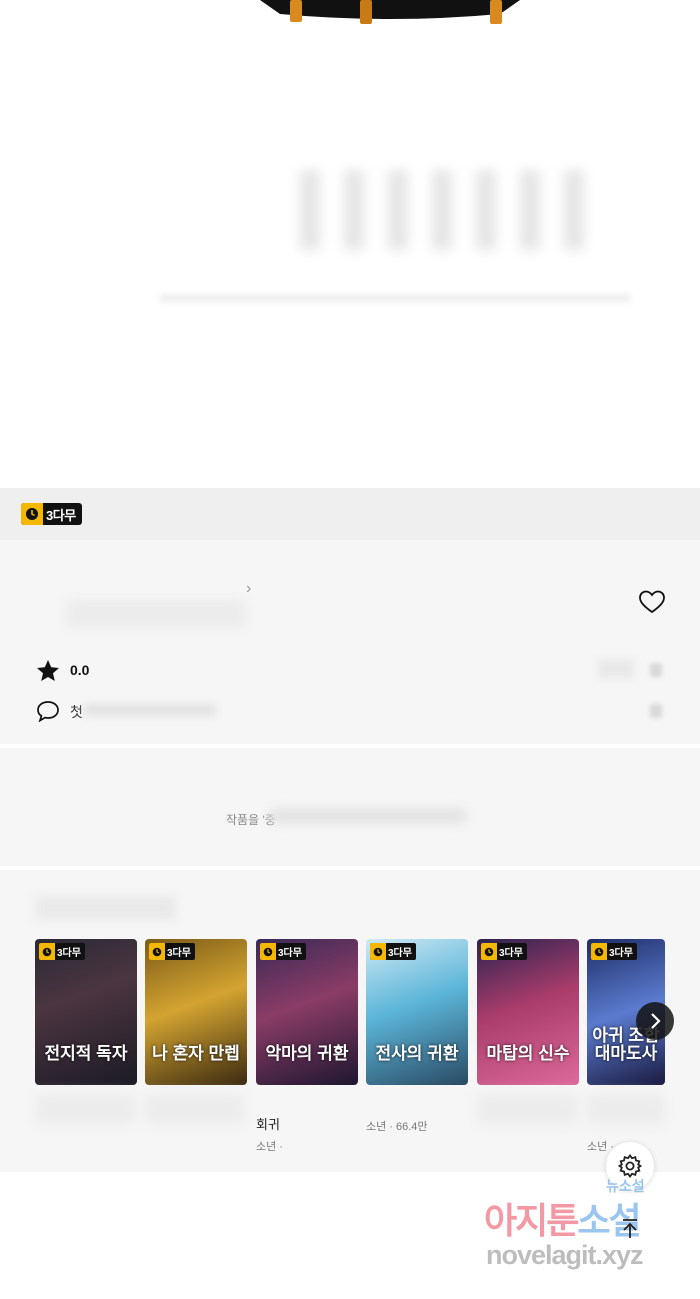 The width and height of the screenshot is (700, 1299). Describe the element at coordinates (485, 220) in the screenshot. I see `panel-blurred-text` at that location.